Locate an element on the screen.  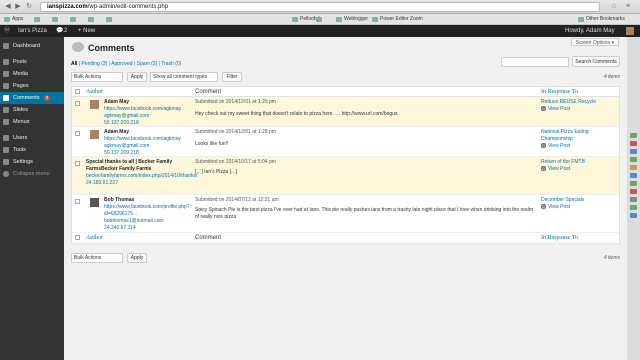
bookmark-apps: Apps is located at coordinates (13, 19).